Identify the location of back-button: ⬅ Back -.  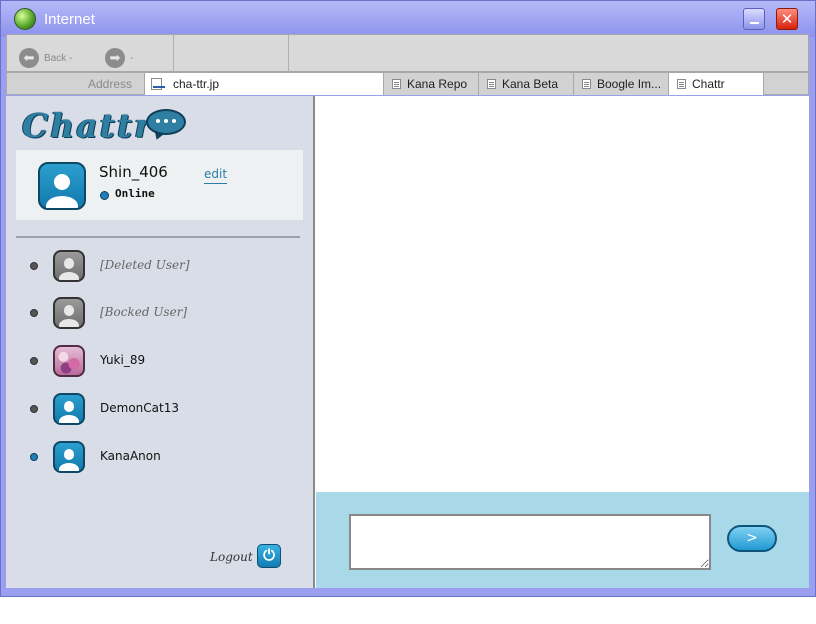
(45, 58).